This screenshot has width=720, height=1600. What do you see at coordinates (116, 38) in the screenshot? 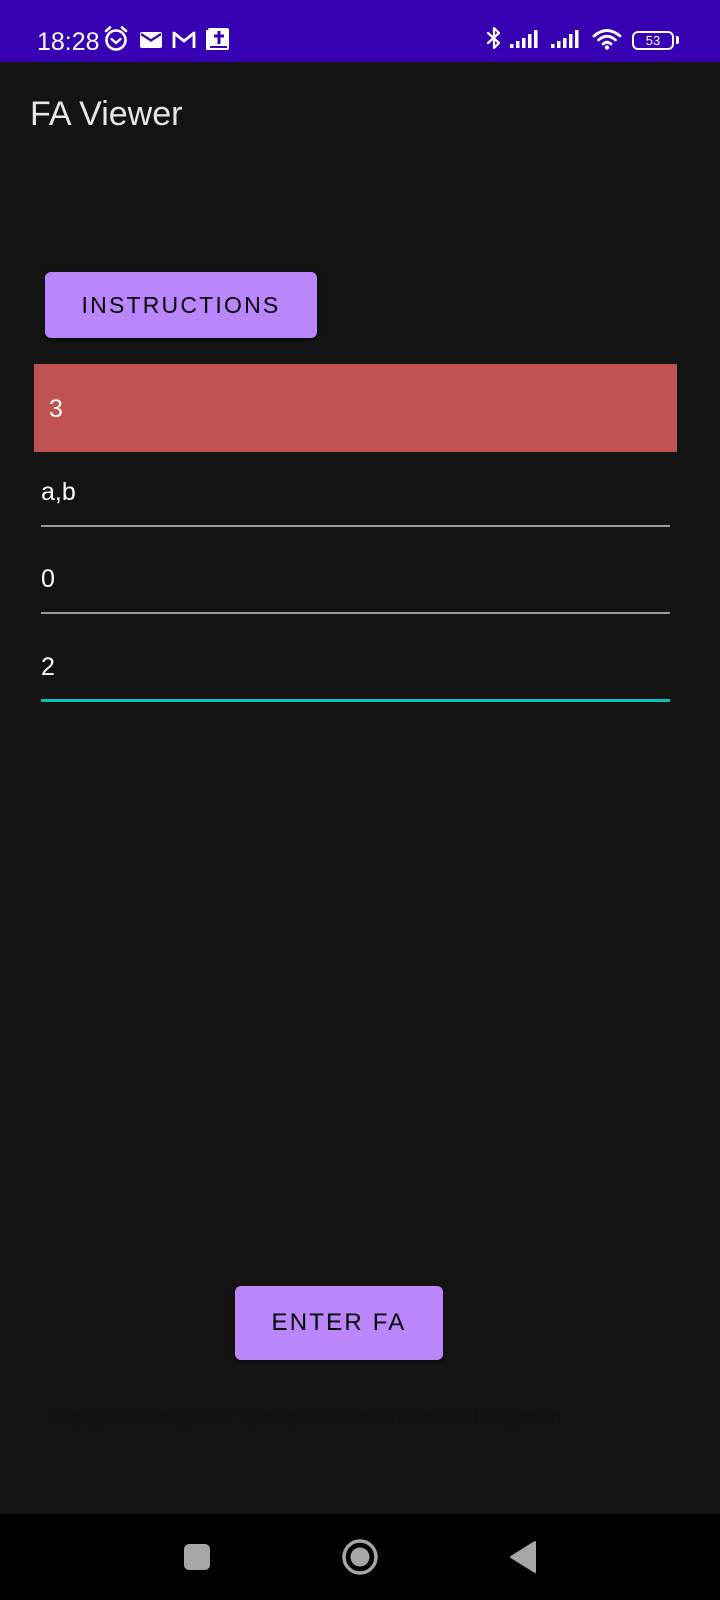
I see `alarm-icon` at bounding box center [116, 38].